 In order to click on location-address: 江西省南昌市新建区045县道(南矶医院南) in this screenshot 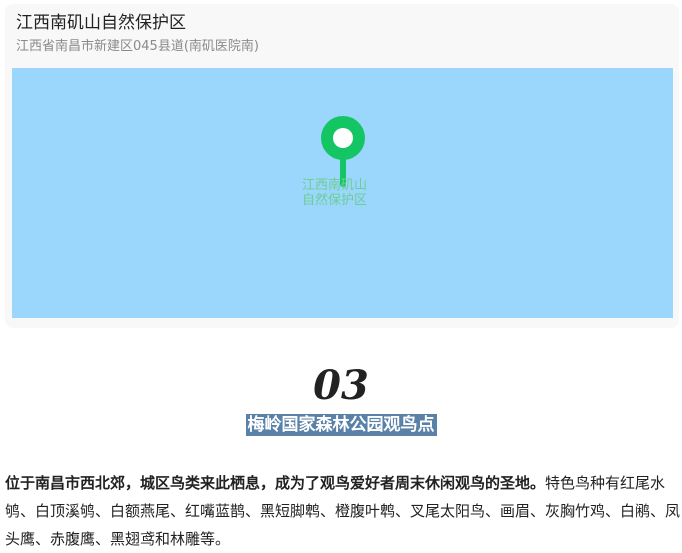, I will do `click(137, 46)`.